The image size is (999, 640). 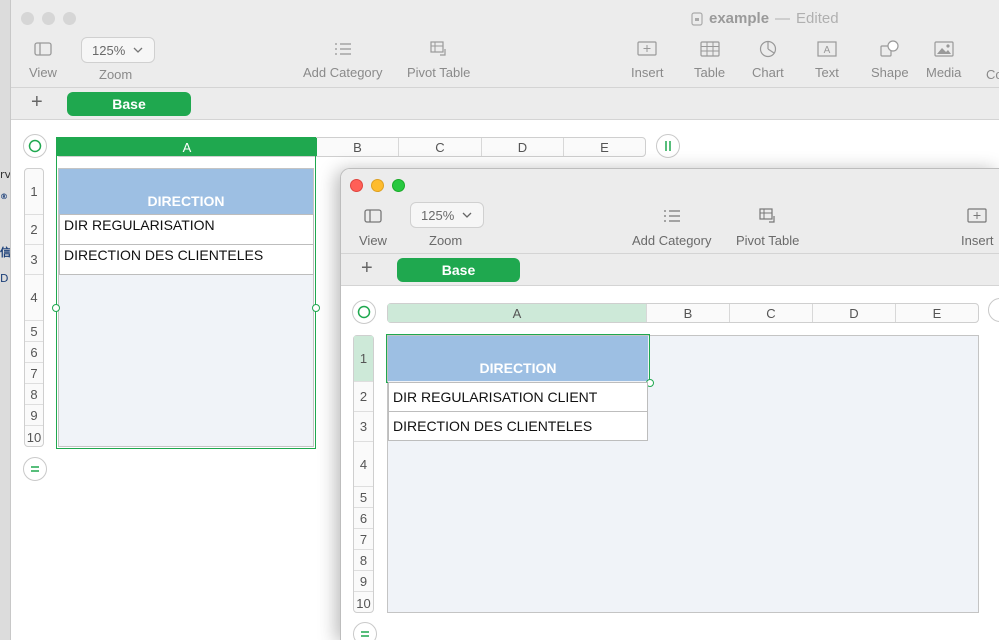 I want to click on cut-off-tool-label: Co, so click(x=992, y=74).